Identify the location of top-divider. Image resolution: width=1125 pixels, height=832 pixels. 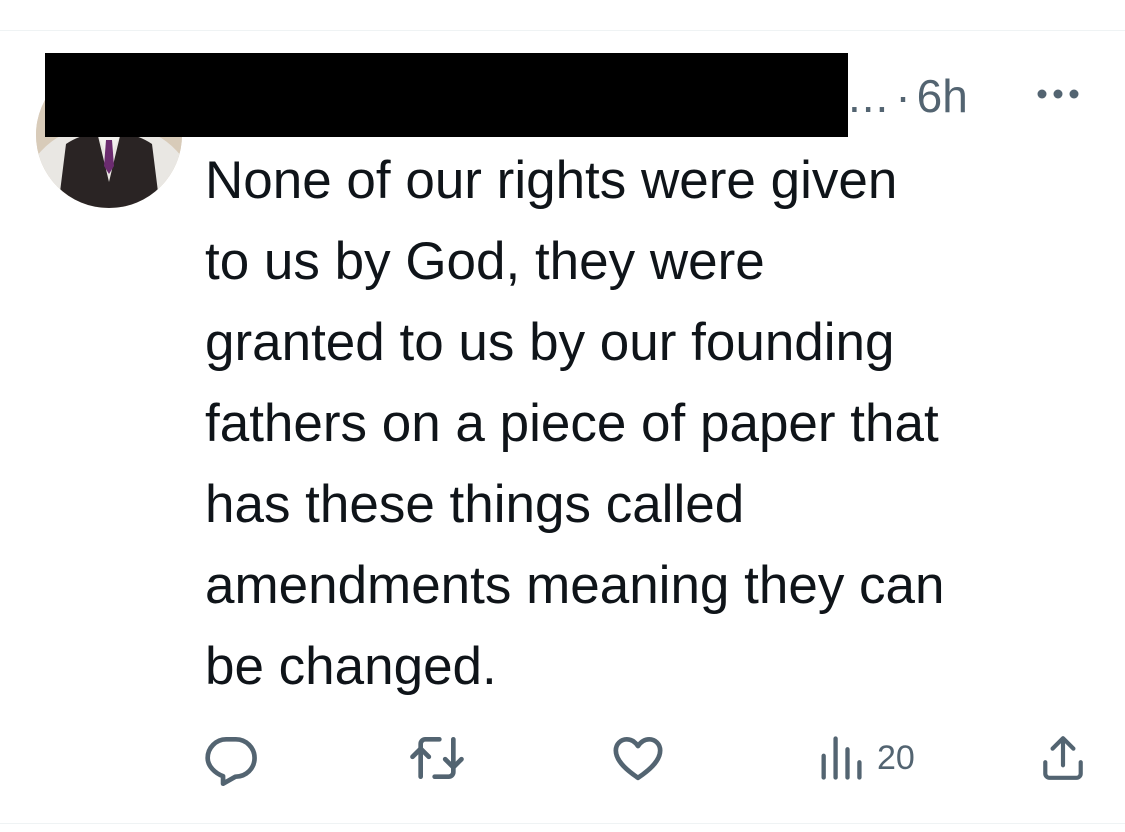
(562, 30).